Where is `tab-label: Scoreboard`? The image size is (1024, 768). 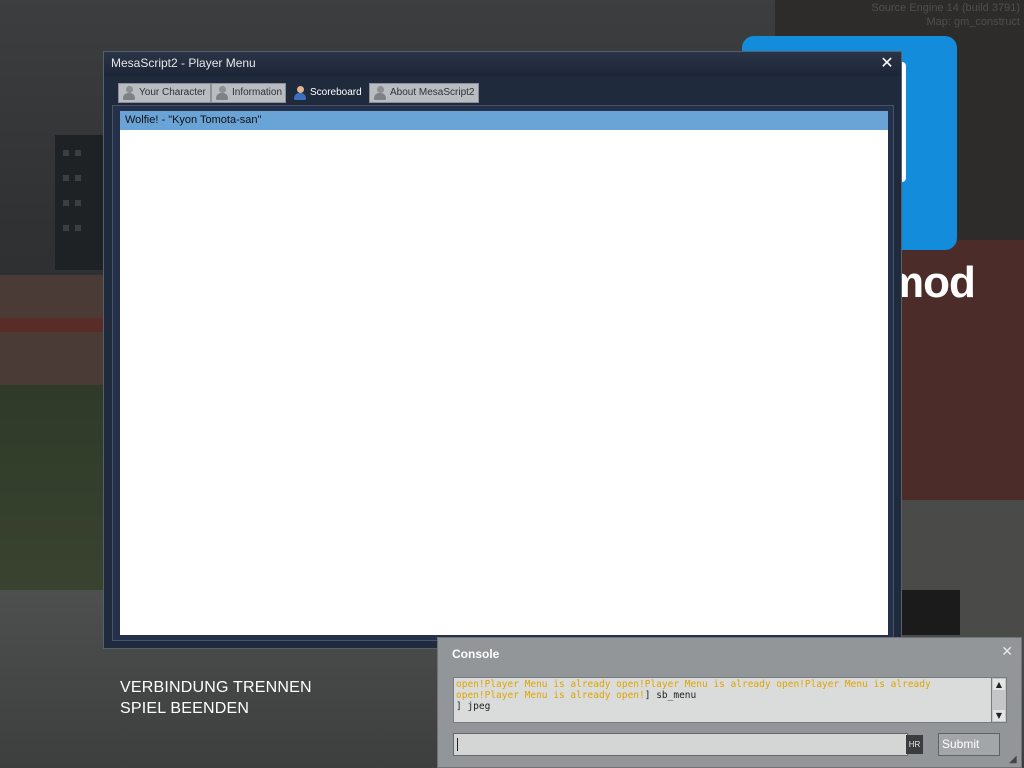
tab-label: Scoreboard is located at coordinates (336, 92).